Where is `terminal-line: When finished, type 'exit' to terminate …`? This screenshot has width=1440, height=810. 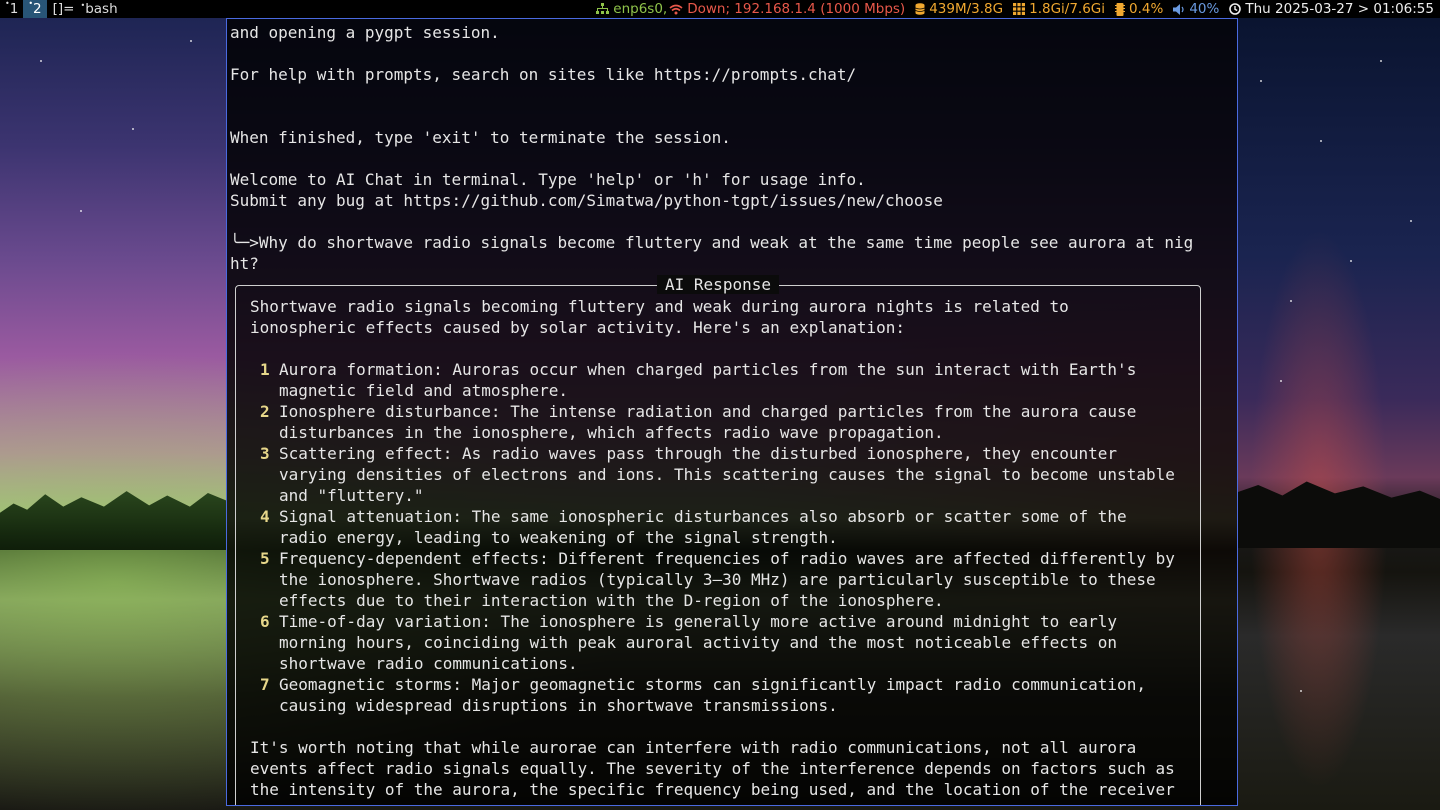
terminal-line: When finished, type 'exit' to terminate … is located at coordinates (480, 137).